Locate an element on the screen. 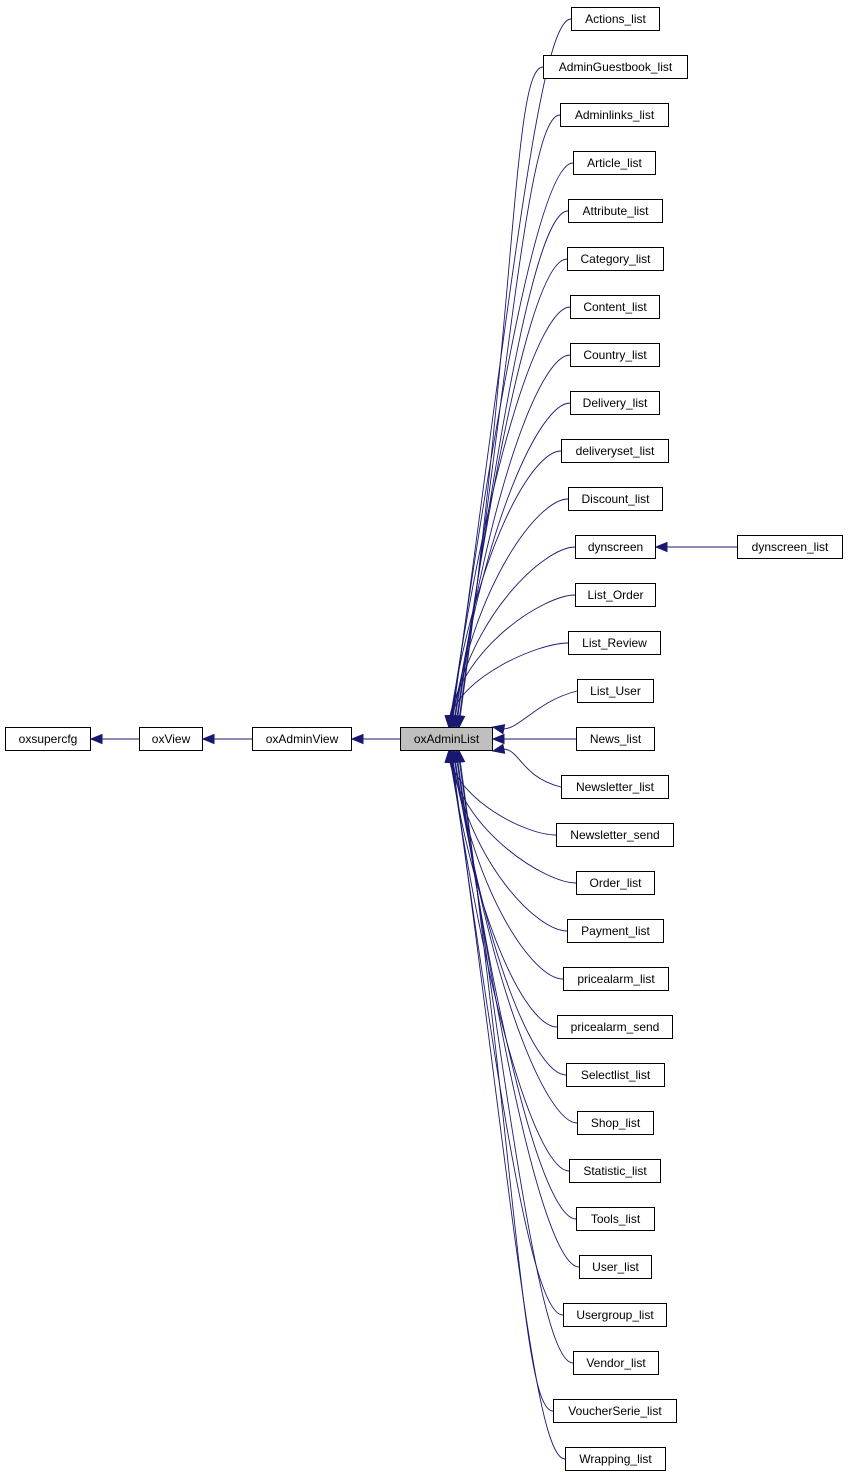 The height and width of the screenshot is (1475, 848). class-node-tools-list: Tools_list is located at coordinates (615, 1219).